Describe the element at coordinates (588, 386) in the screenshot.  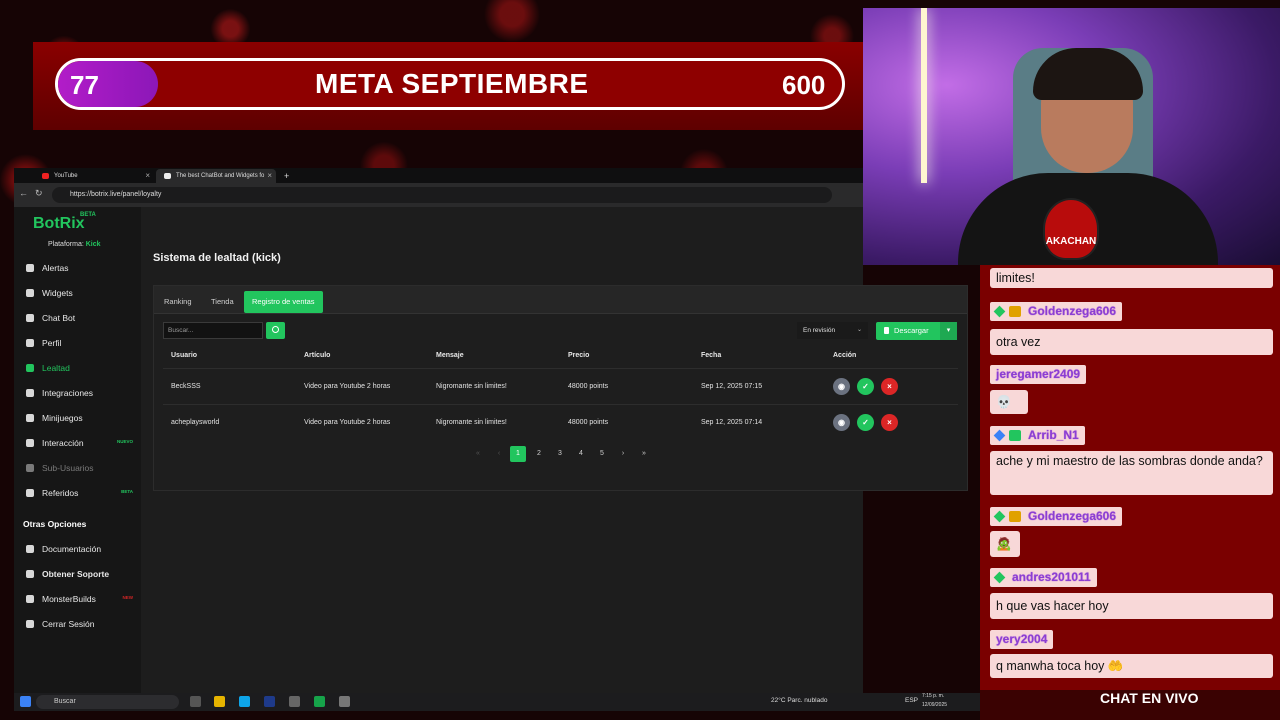
I see `cell-price: 48000 points` at that location.